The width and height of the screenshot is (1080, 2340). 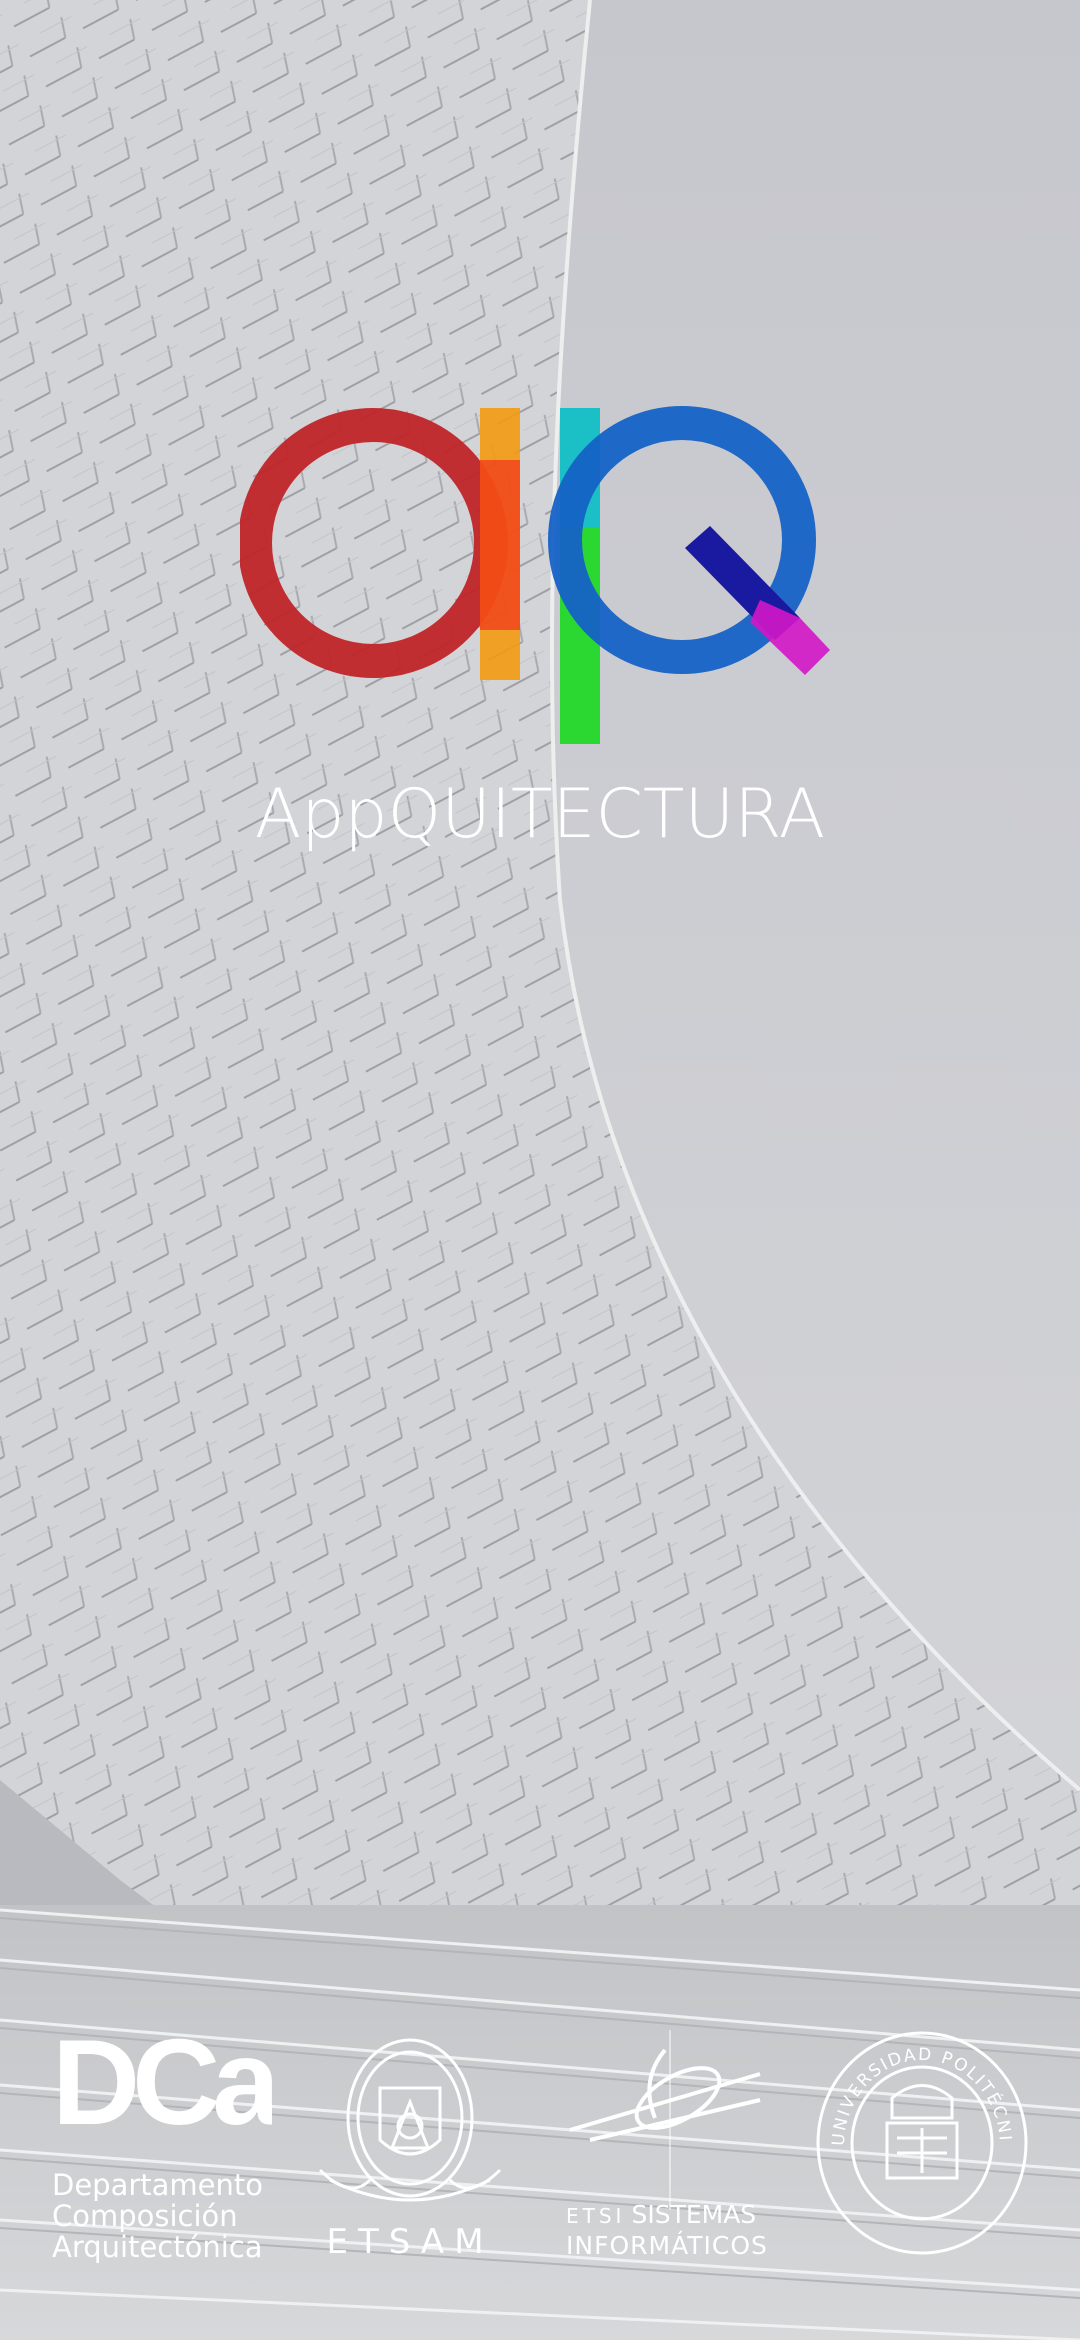 I want to click on upm-seal-icon: UNIVERSIDAD POLITÉCNICA MADRID, so click(x=920, y=2141).